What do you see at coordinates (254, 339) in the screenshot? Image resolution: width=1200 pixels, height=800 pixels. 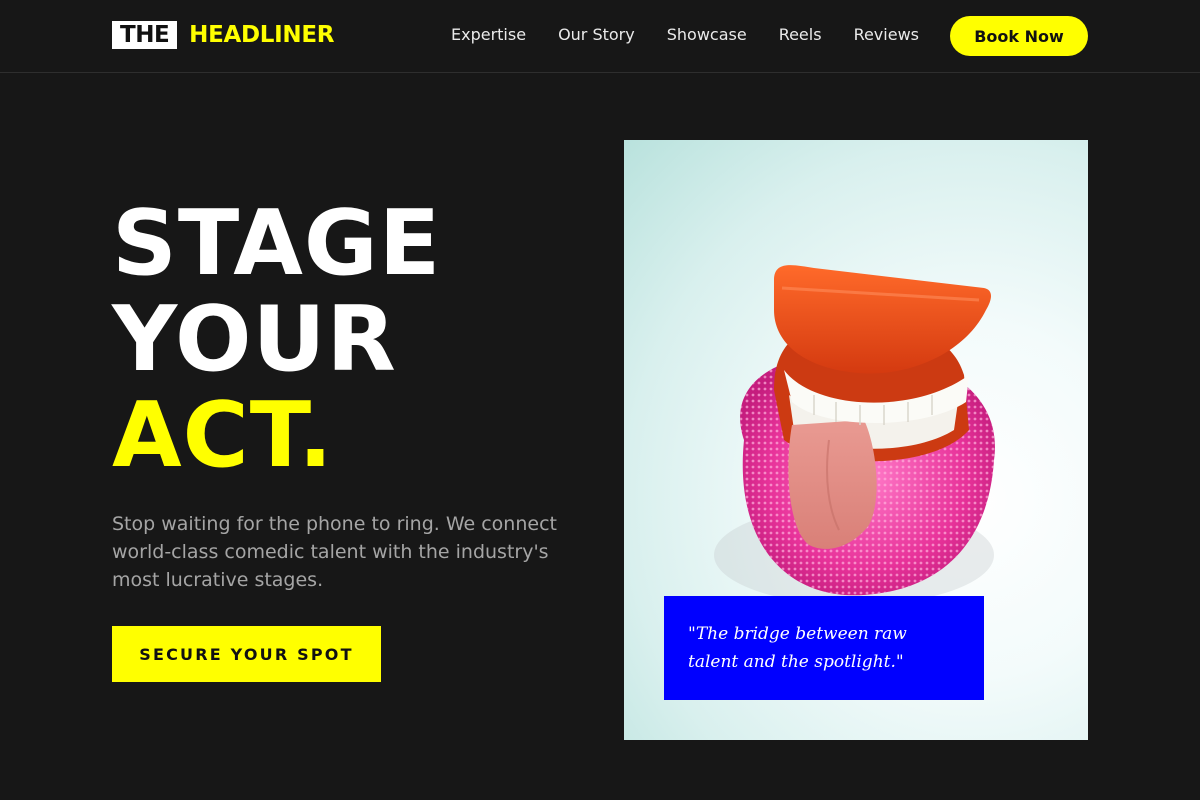 I see `headline-line-2: YOUR` at bounding box center [254, 339].